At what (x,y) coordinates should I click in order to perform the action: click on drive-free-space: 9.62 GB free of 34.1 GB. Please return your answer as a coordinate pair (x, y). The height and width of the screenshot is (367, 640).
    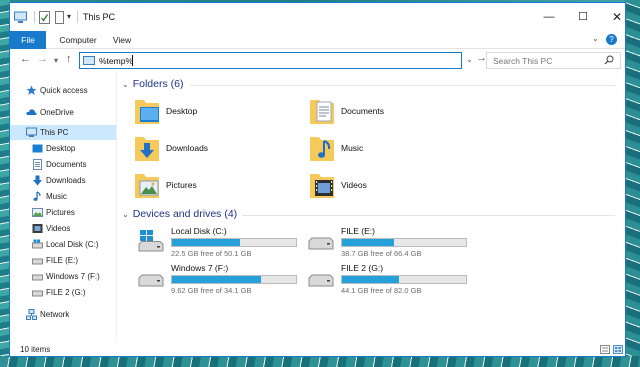
    Looking at the image, I should click on (211, 290).